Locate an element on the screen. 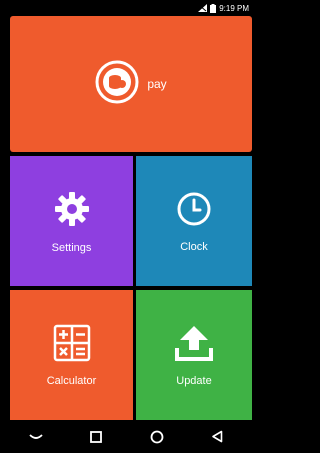  calculator-icon is located at coordinates (72, 345).